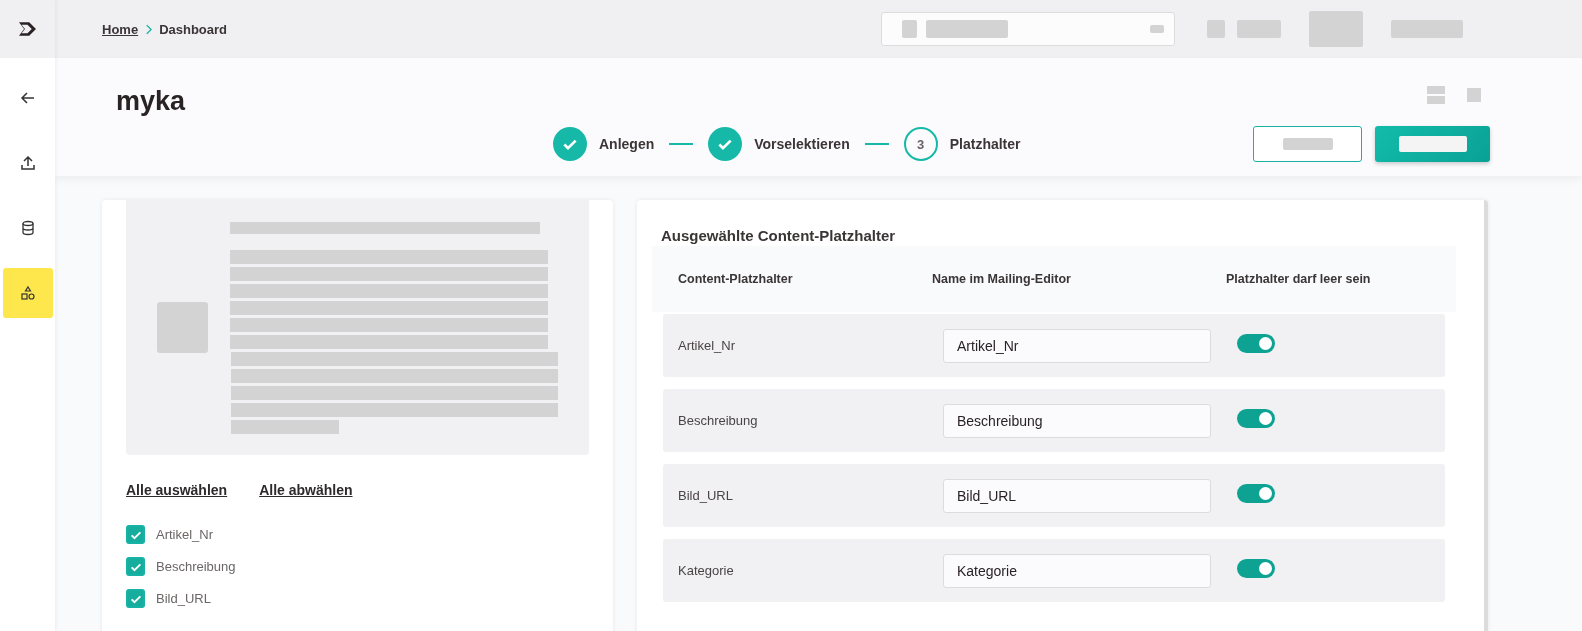  Describe the element at coordinates (1077, 495) in the screenshot. I see `input-field: Bild_URL` at that location.